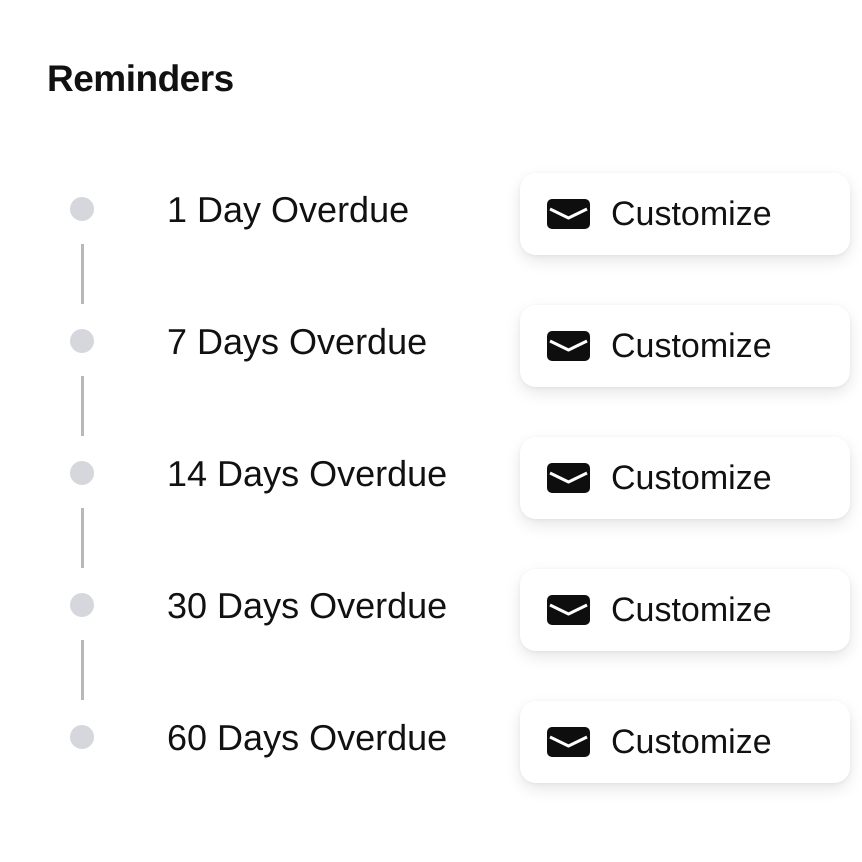  Describe the element at coordinates (307, 606) in the screenshot. I see `reminder-label: 30 Days Overdue` at that location.